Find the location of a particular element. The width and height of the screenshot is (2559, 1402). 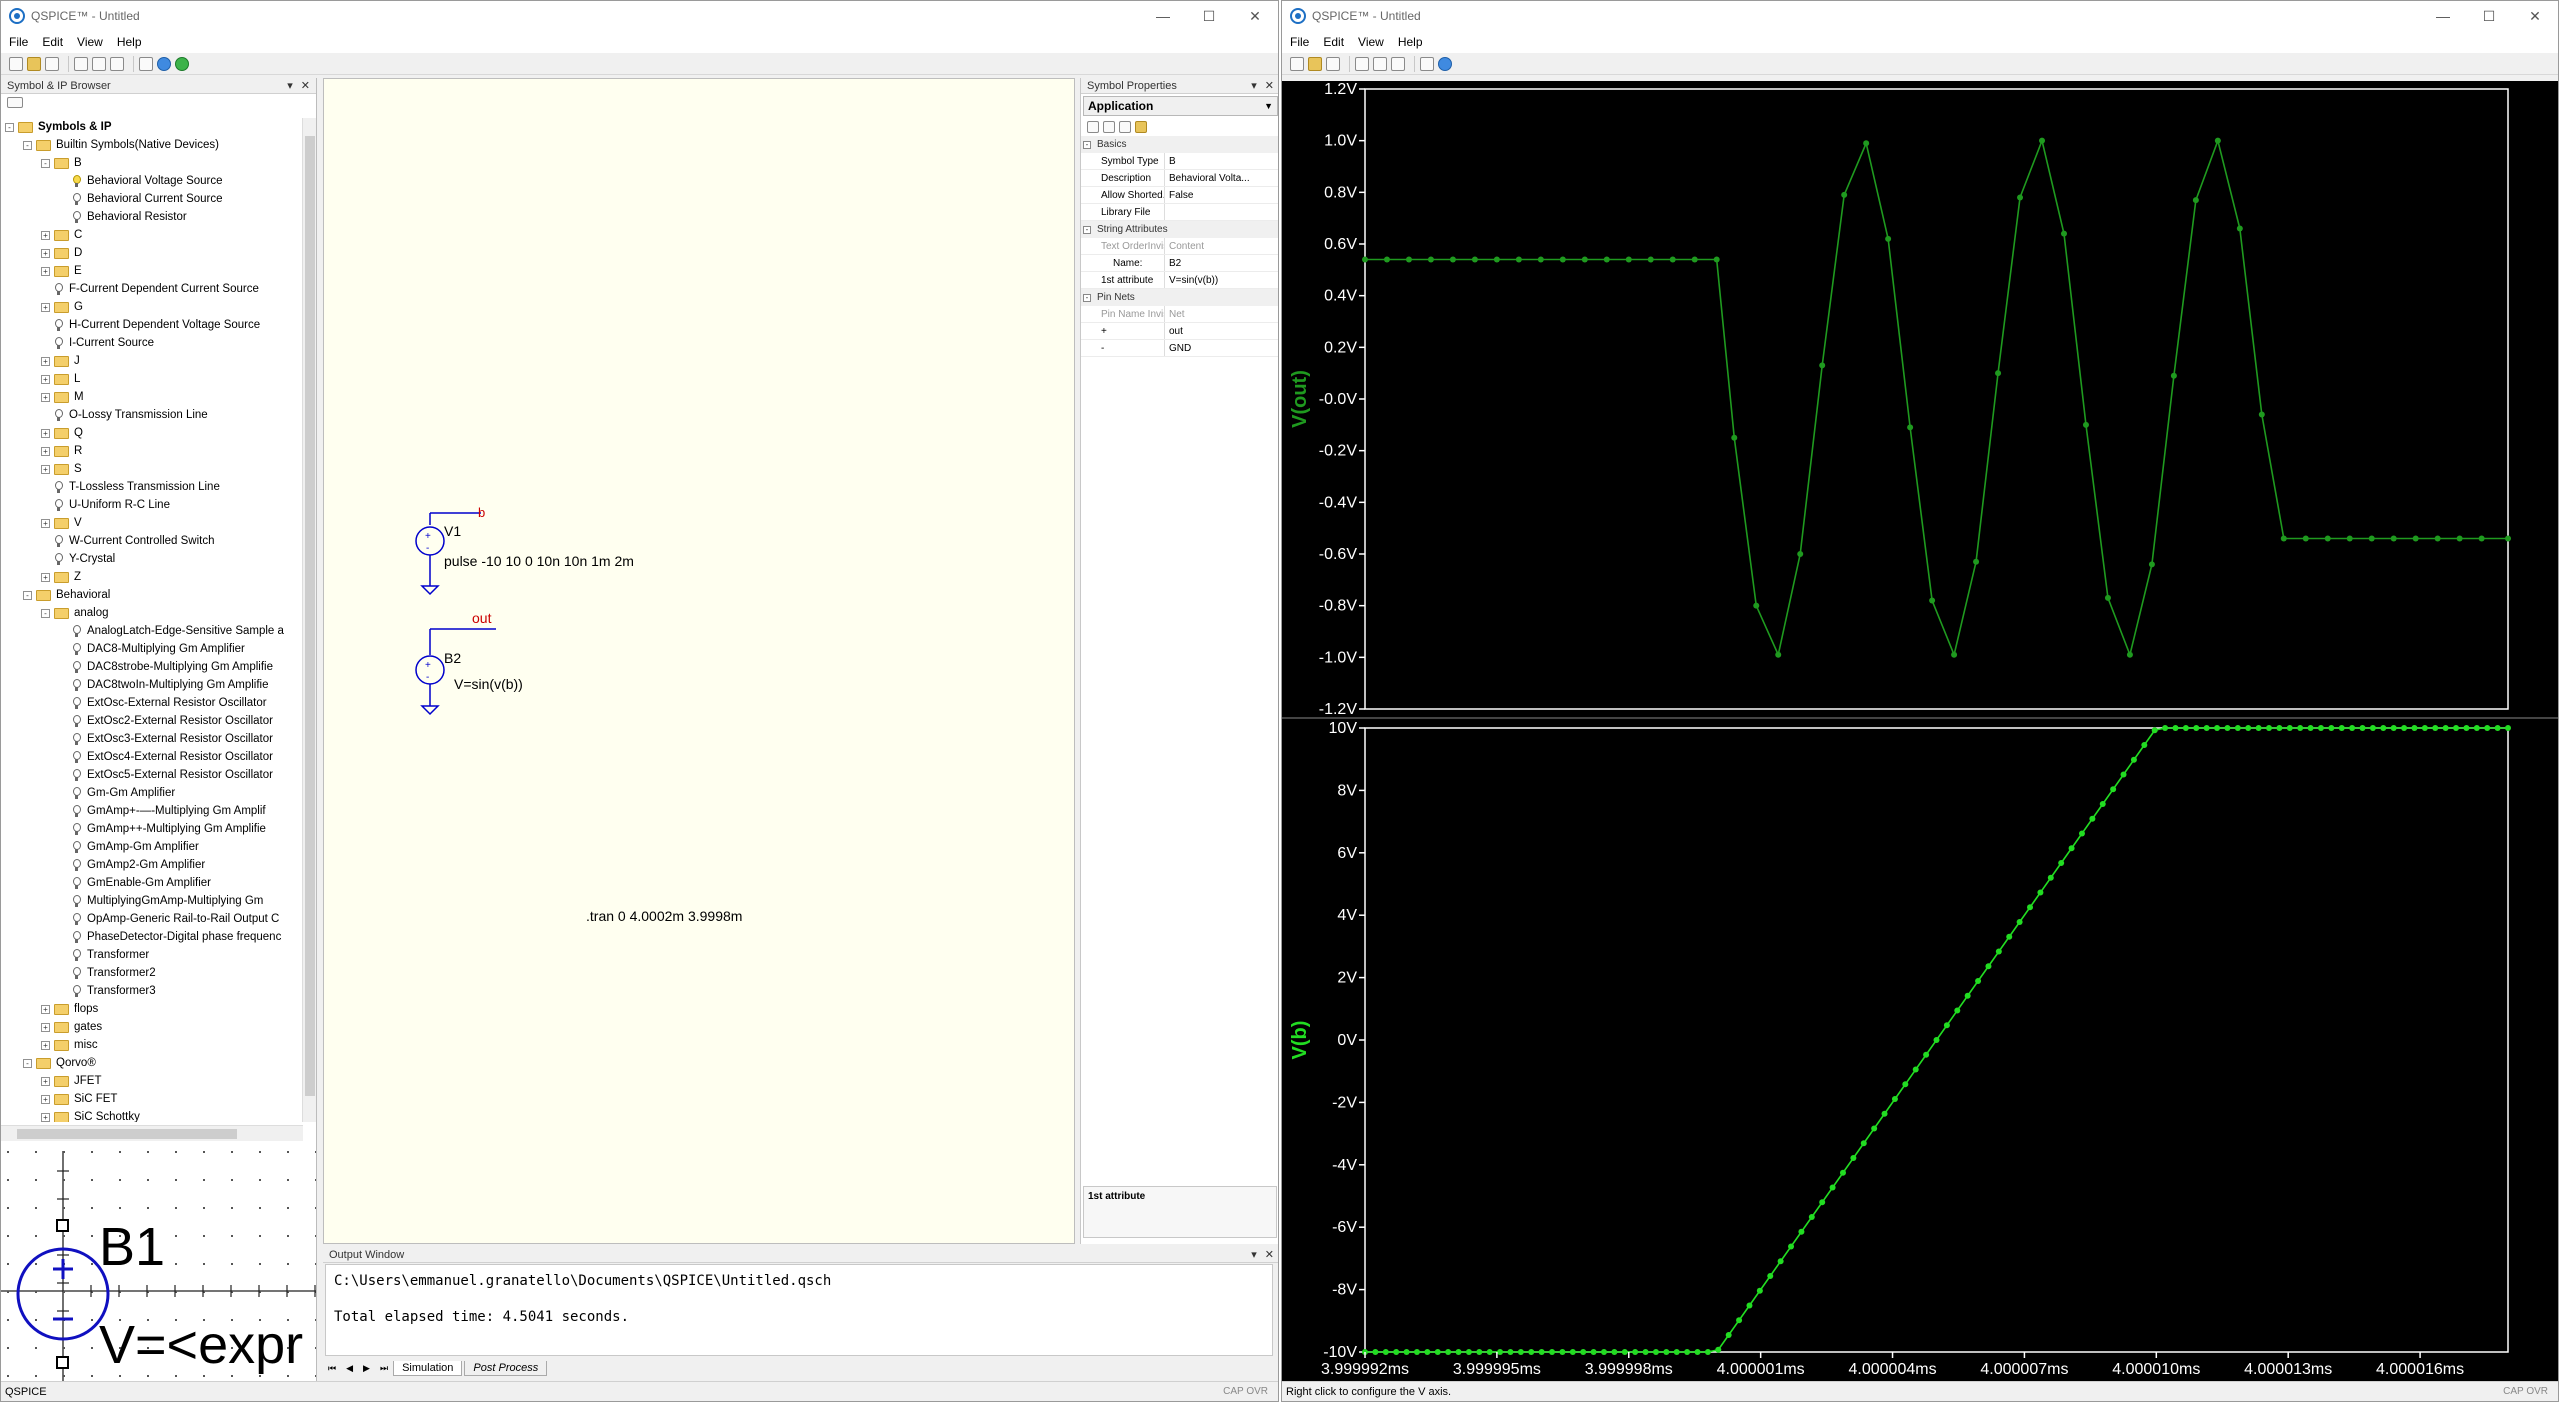

property-row: Text OrderInvis. Content is located at coordinates (1179, 246).